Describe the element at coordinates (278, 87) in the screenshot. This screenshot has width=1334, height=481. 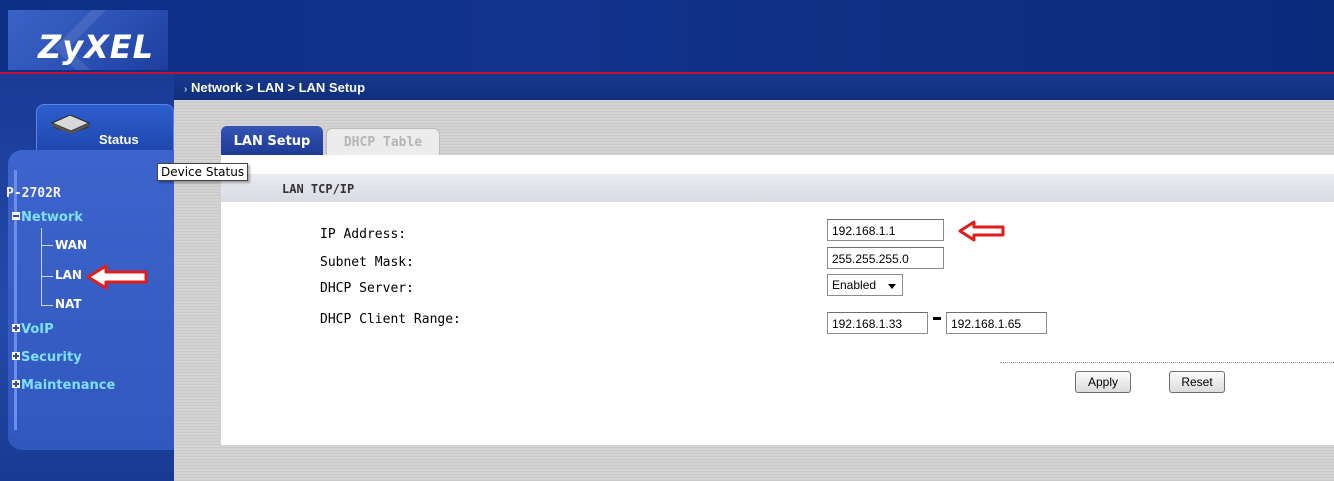
I see `breadcrumb-text: Network > LAN > LAN Setup` at that location.